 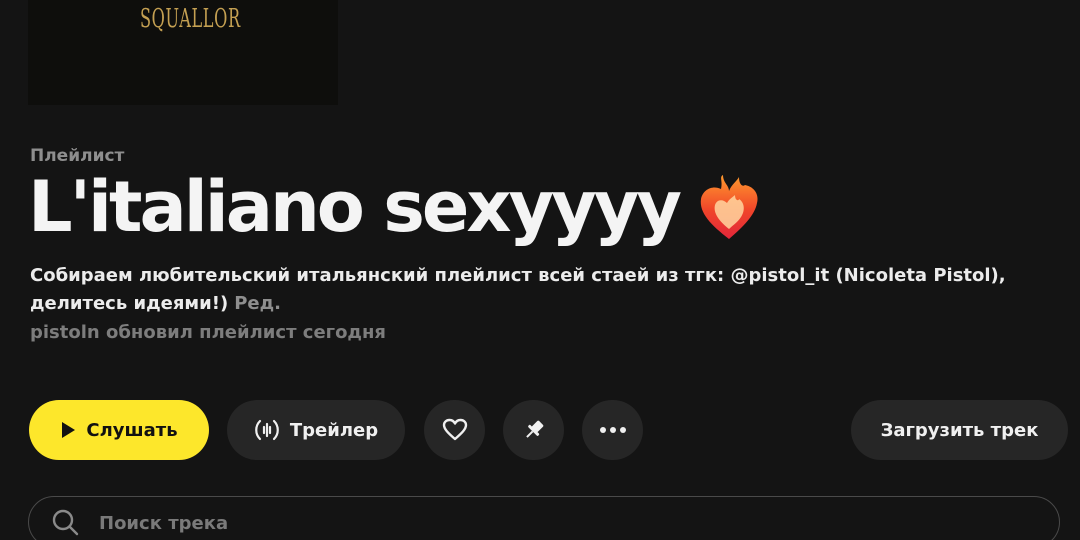 I want to click on pin-icon, so click(x=534, y=430).